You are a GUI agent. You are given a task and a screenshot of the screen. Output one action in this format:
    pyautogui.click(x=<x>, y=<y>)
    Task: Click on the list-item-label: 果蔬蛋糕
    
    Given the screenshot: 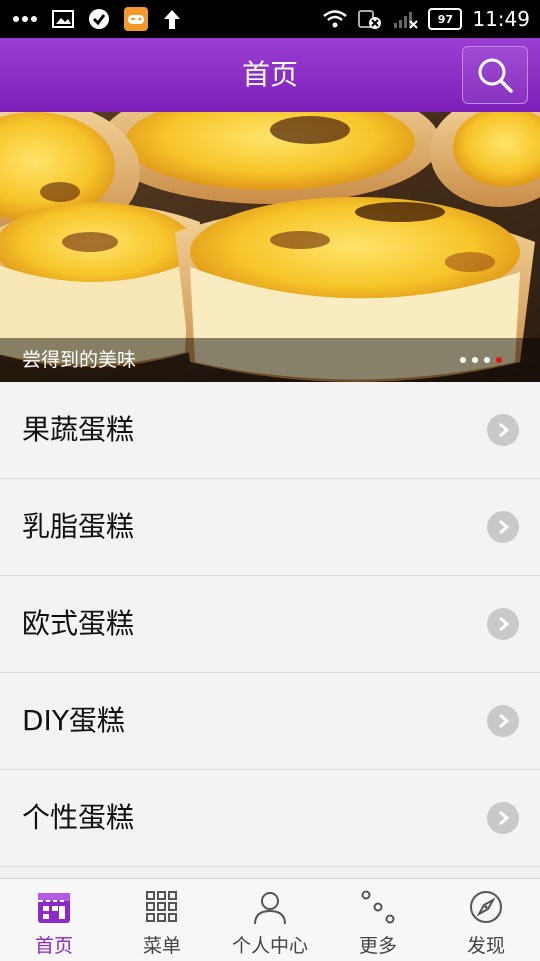 What is the action you would take?
    pyautogui.click(x=78, y=429)
    